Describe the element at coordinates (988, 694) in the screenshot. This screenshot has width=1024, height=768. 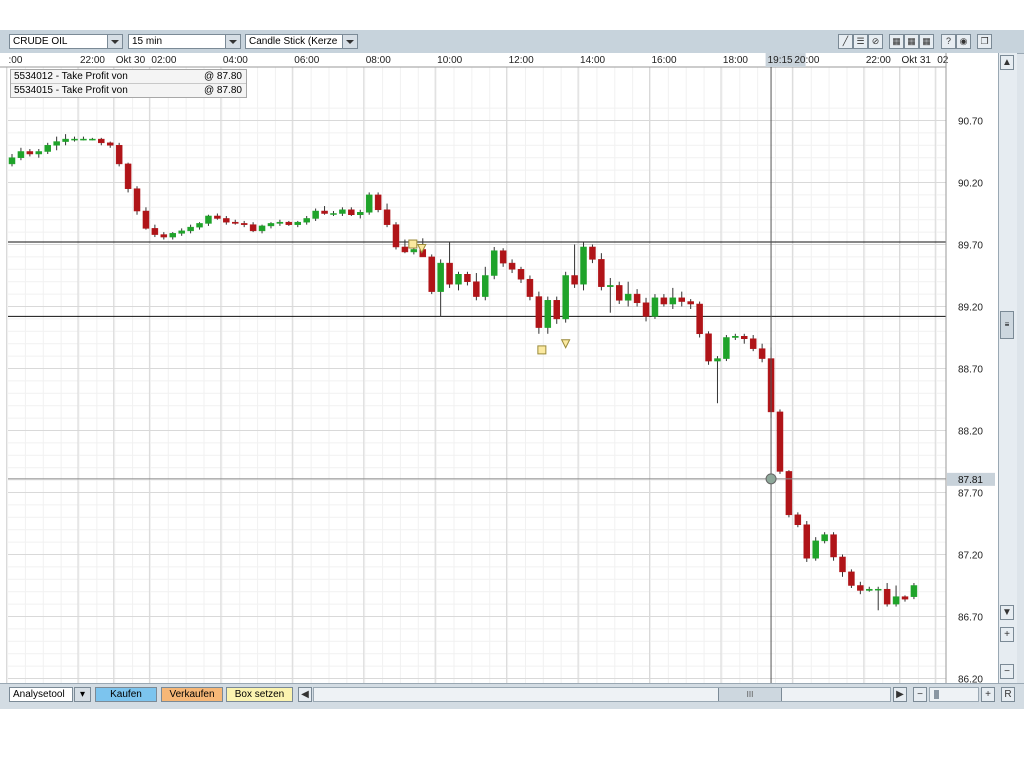
I see `time-zoom-in-button: +` at that location.